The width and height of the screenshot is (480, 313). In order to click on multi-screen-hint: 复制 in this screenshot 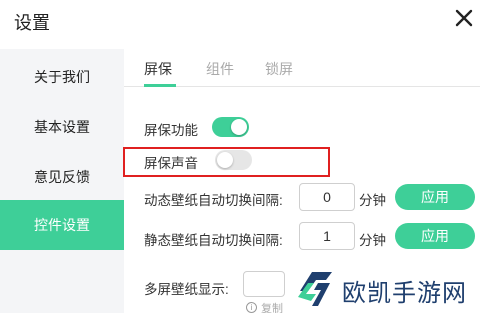, I will do `click(272, 308)`.